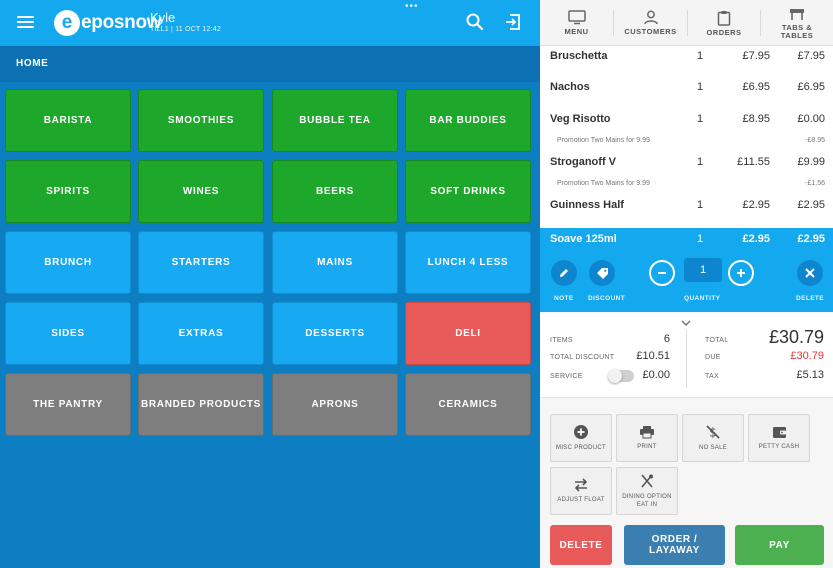 This screenshot has height=568, width=833. I want to click on chevron-down-icon, so click(686, 323).